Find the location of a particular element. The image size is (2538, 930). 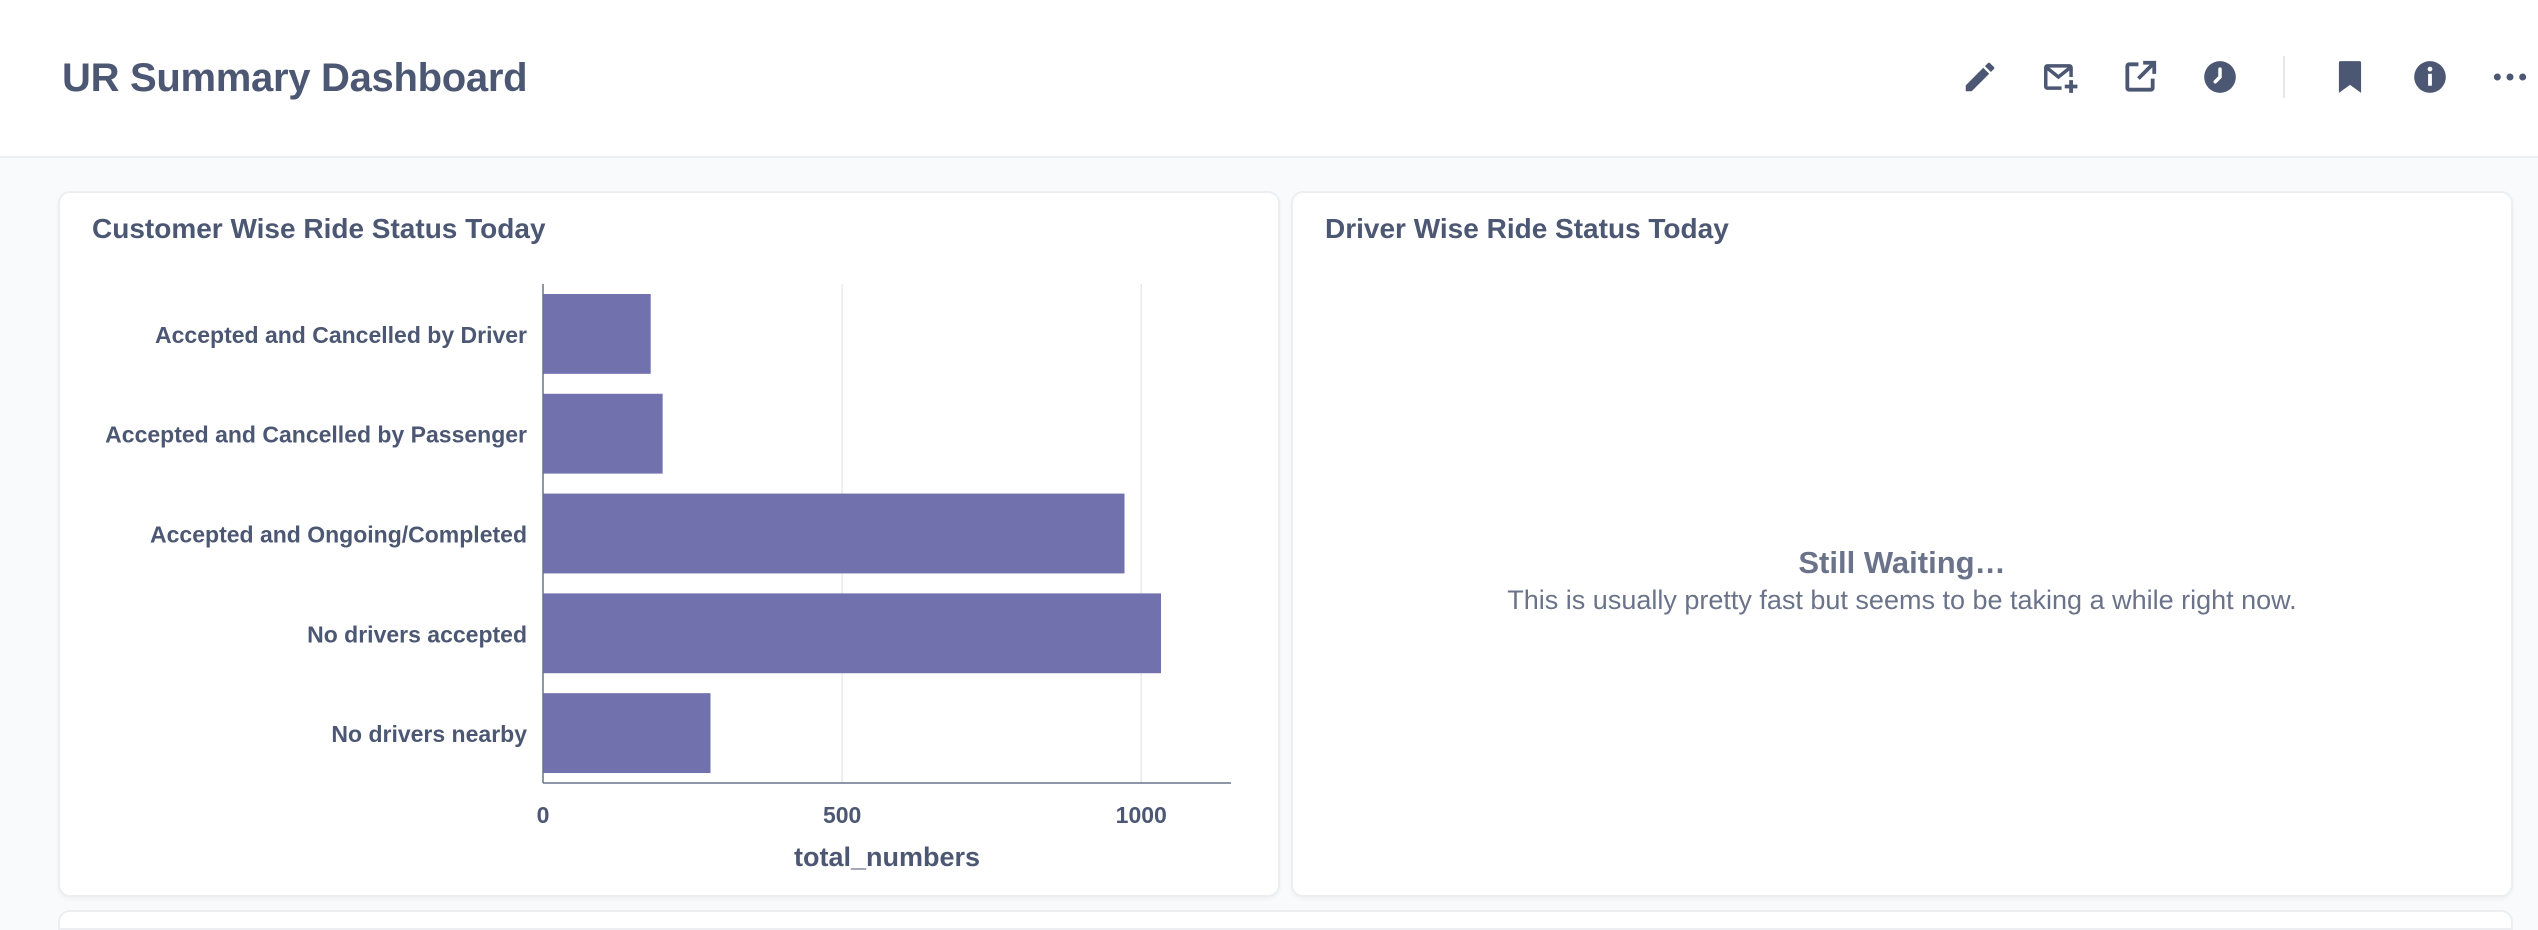

category-label: No drivers accepted is located at coordinates (417, 634).